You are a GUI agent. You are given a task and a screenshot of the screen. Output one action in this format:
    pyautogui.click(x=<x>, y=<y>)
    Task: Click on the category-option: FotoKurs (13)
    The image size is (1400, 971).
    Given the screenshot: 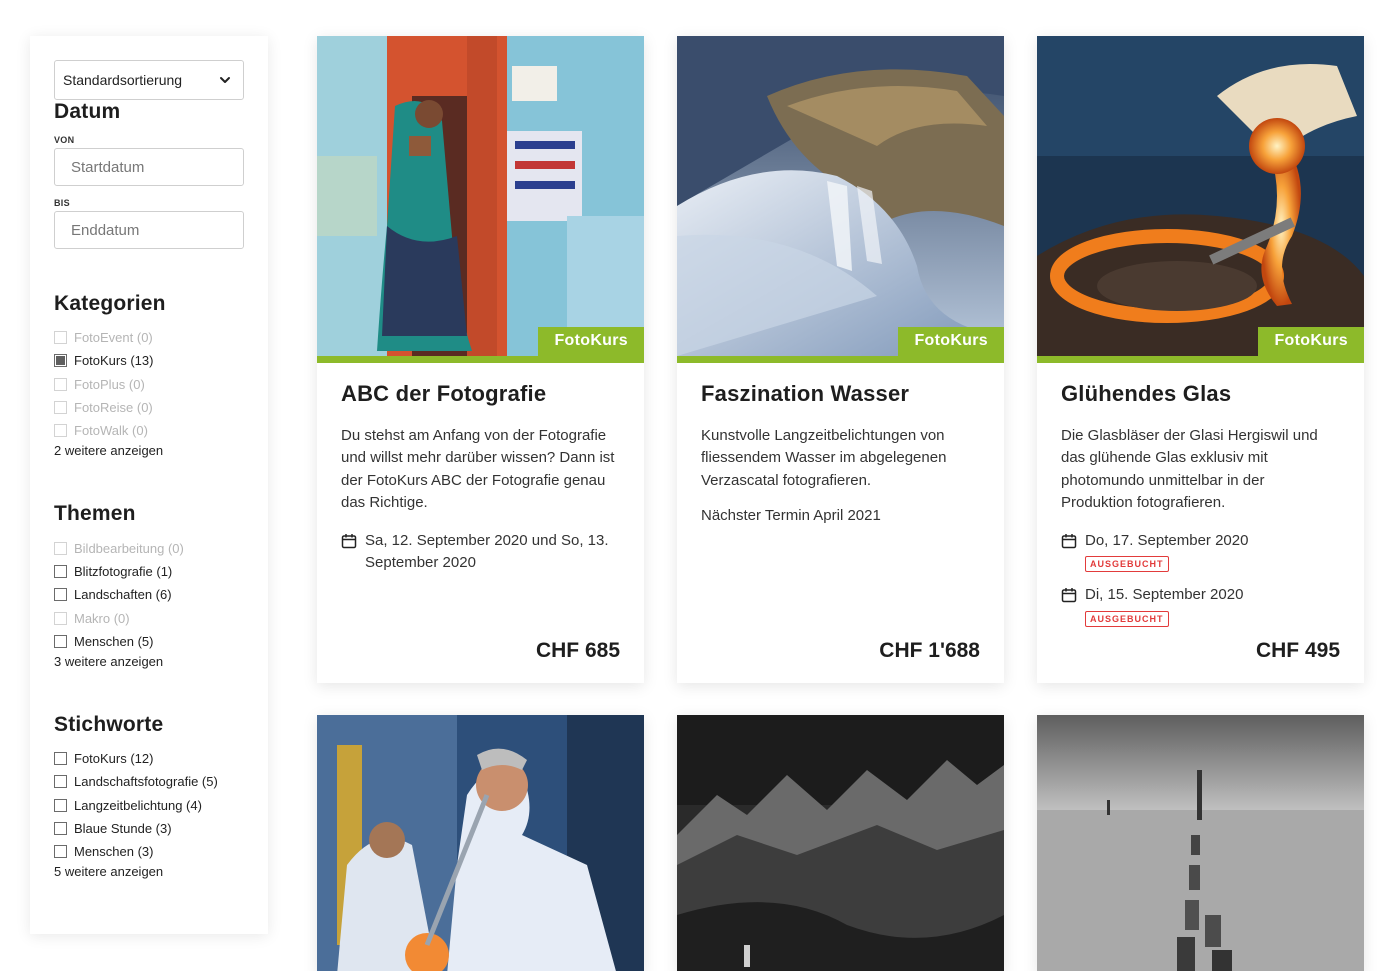 What is the action you would take?
    pyautogui.click(x=149, y=360)
    